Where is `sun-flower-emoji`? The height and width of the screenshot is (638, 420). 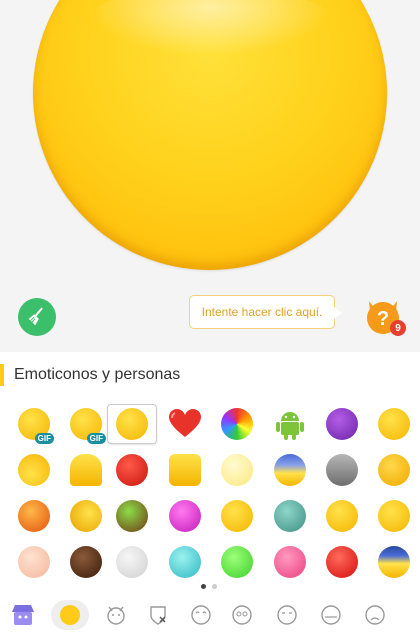 sun-flower-emoji is located at coordinates (237, 516).